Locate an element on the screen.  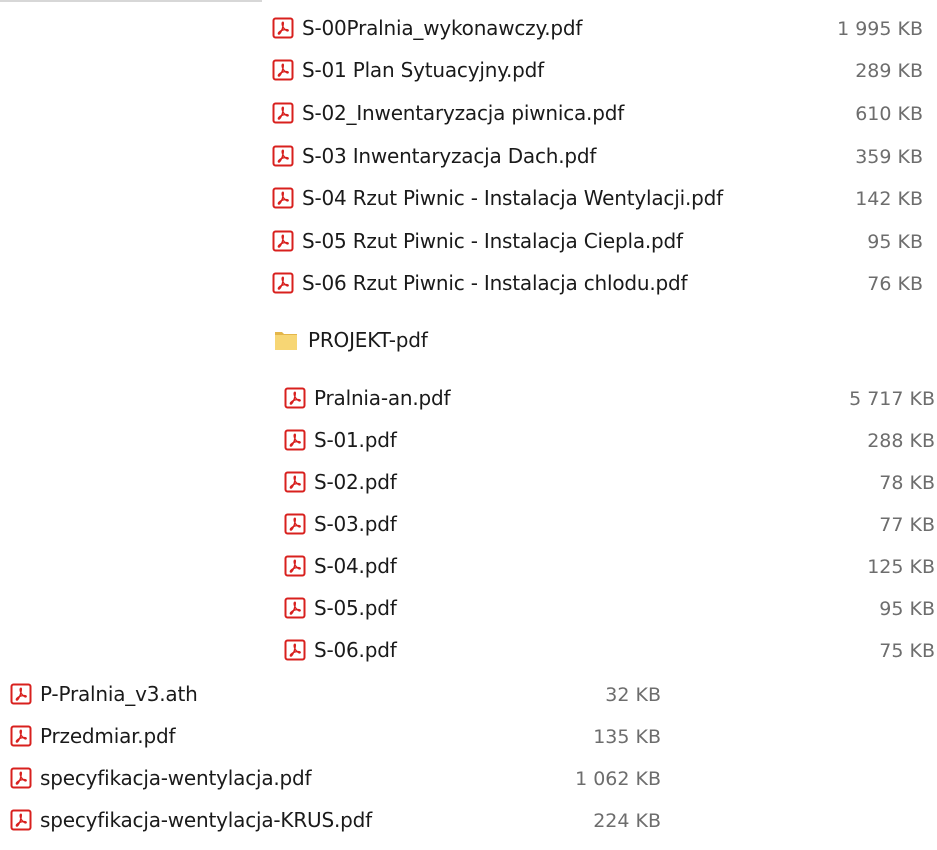
file-name: S-01 Plan Sytuacyjny.pdf is located at coordinates (423, 70).